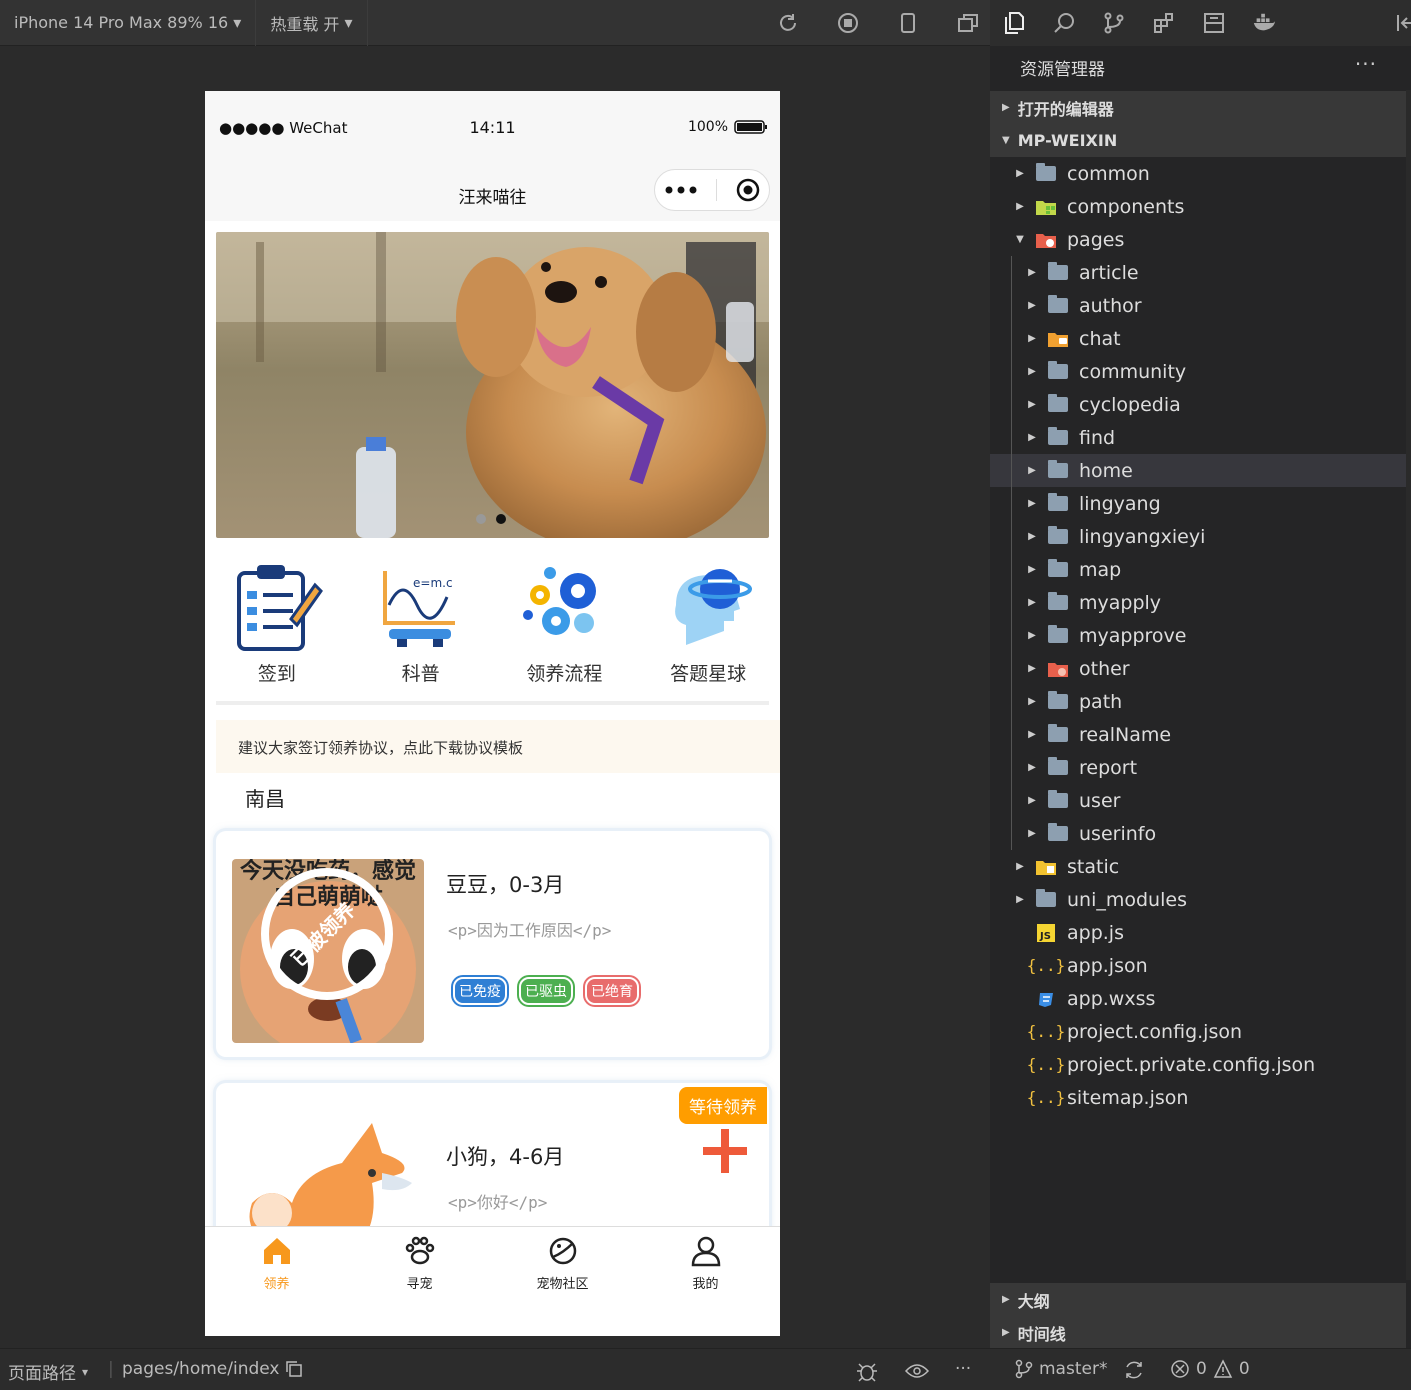 The height and width of the screenshot is (1390, 1411). What do you see at coordinates (1198, 536) in the screenshot?
I see `tree-item-lingyangxieyi: ▶ lingyangxieyi` at bounding box center [1198, 536].